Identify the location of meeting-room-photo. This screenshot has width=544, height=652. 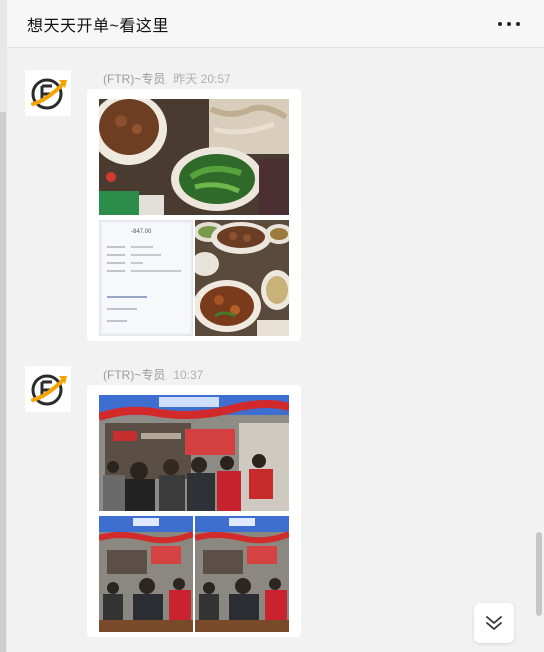
(194, 453).